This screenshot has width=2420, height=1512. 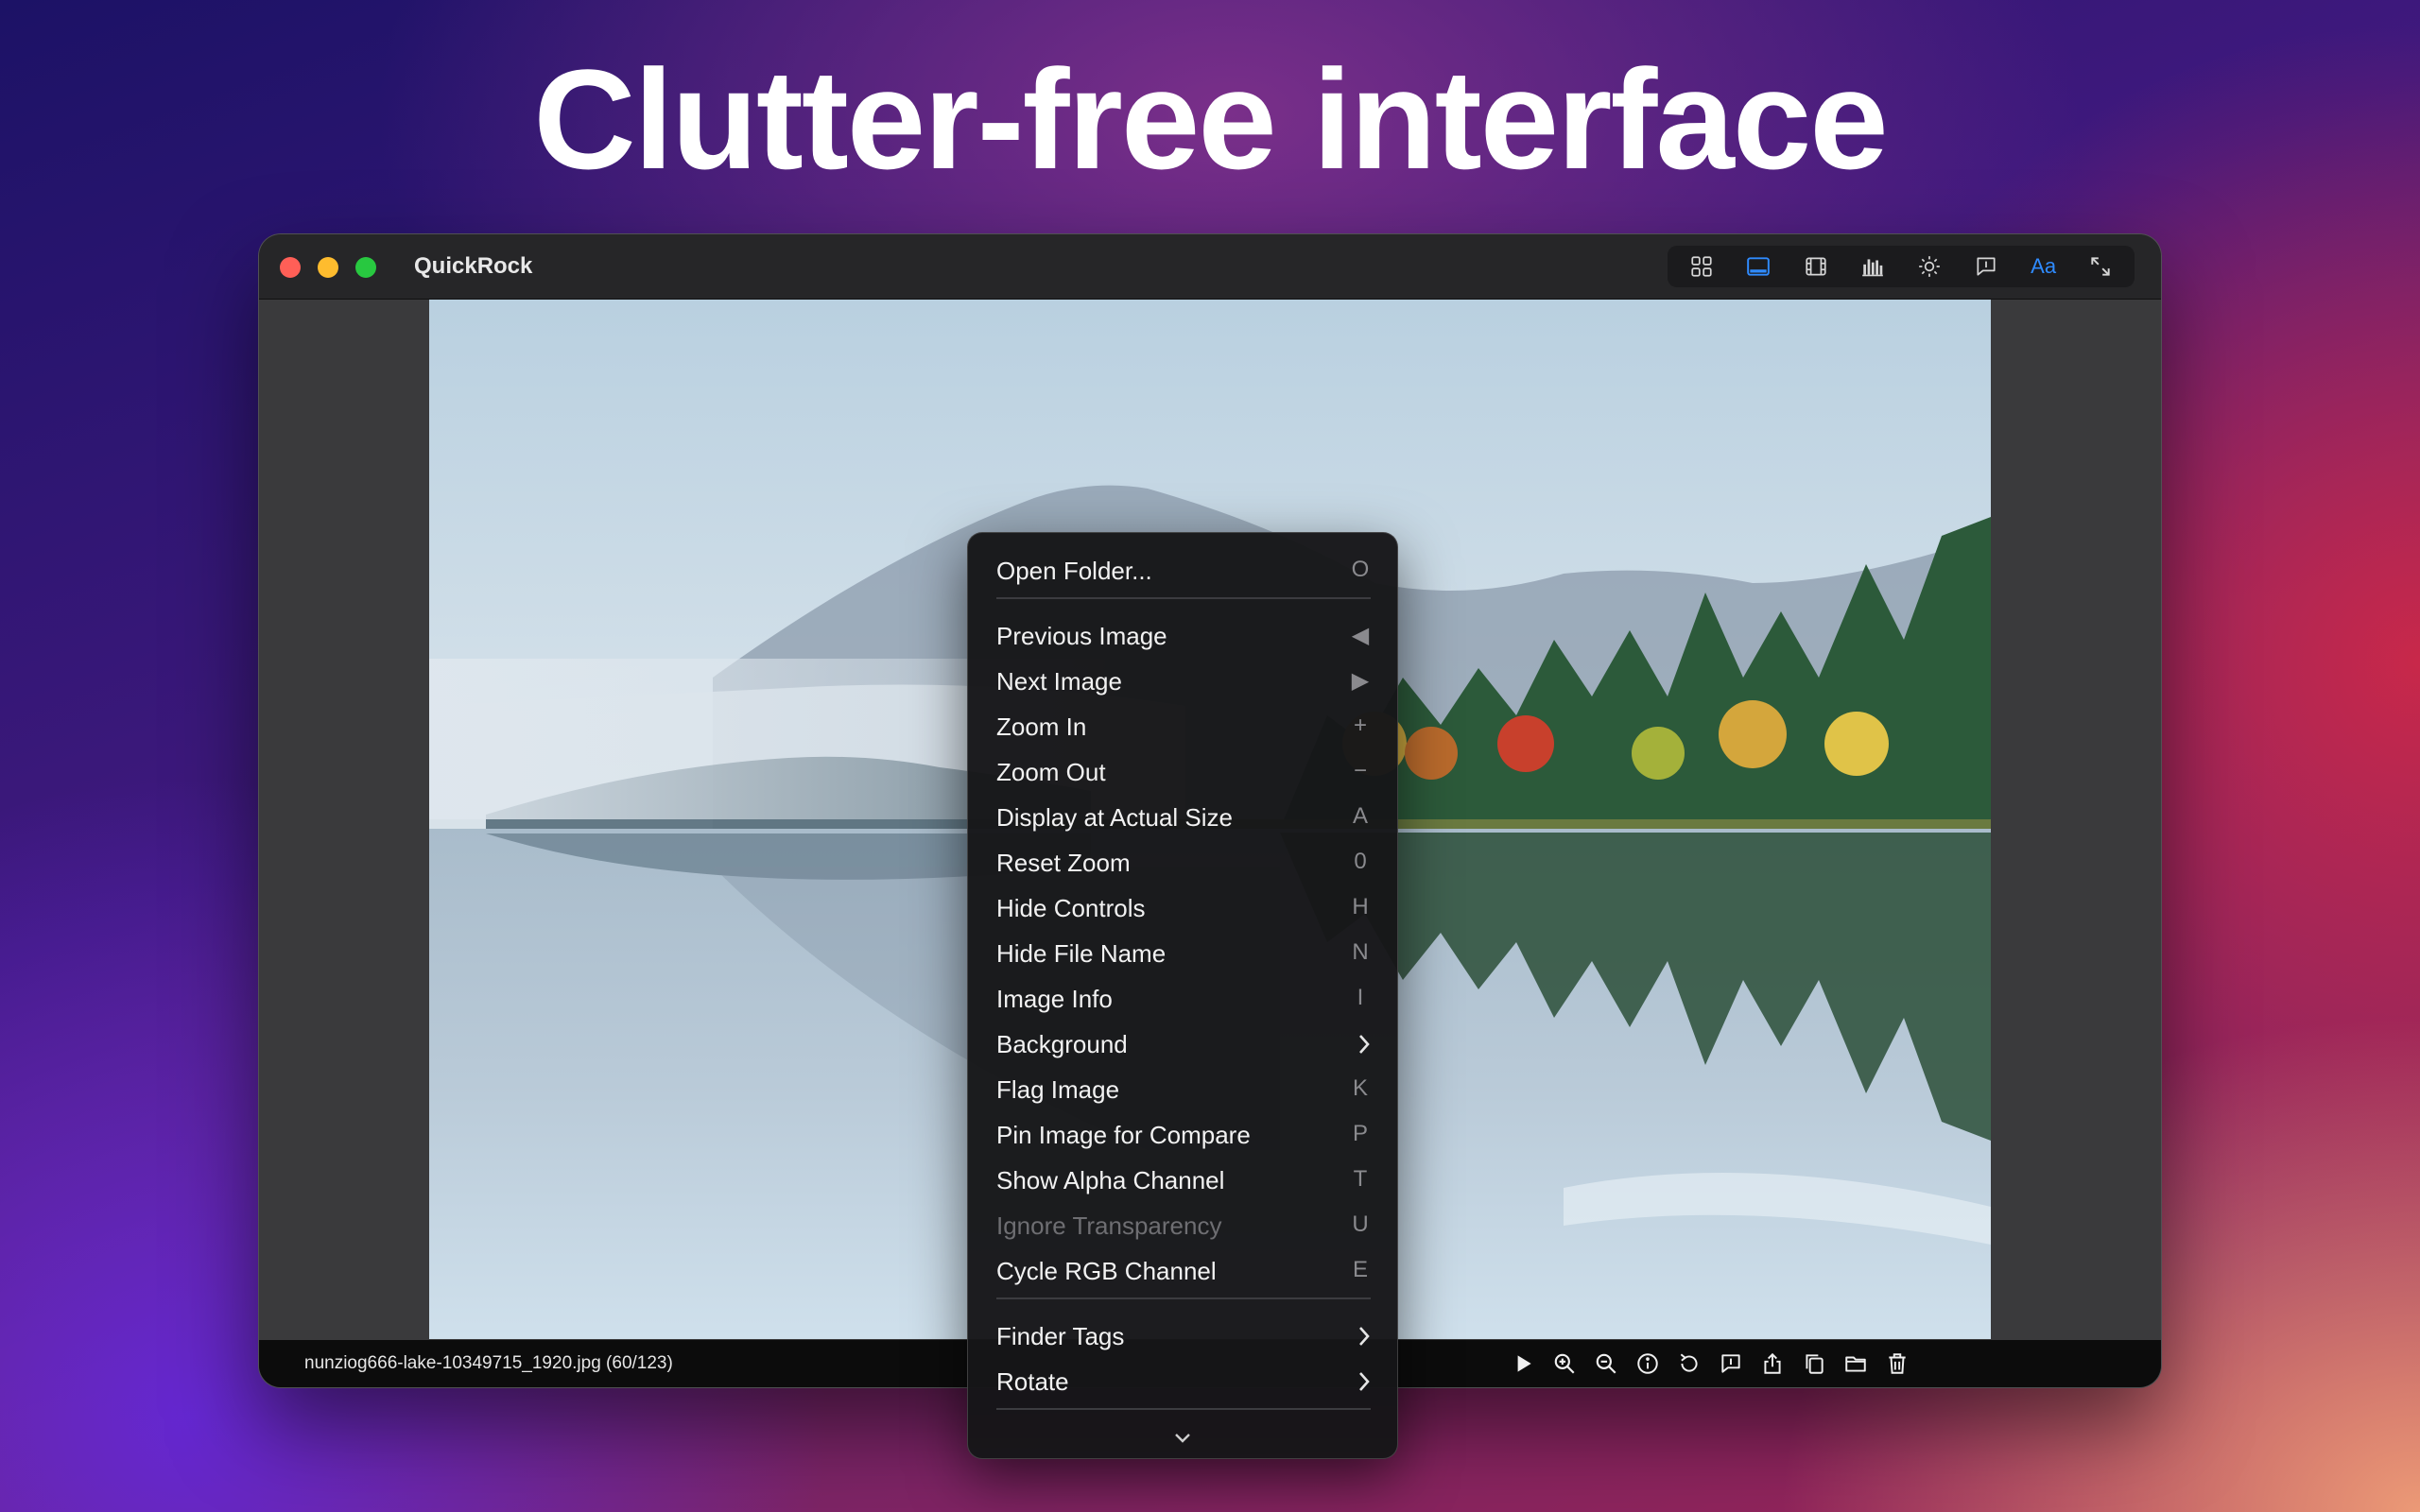 I want to click on zoom-out-icon, so click(x=1606, y=1363).